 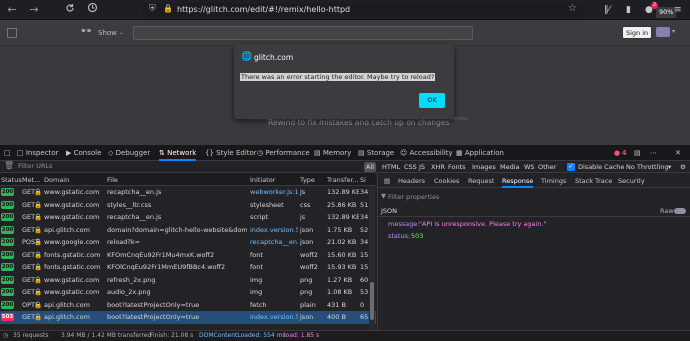 What do you see at coordinates (178, 153) in the screenshot?
I see `tab-network: ⇅ Network` at bounding box center [178, 153].